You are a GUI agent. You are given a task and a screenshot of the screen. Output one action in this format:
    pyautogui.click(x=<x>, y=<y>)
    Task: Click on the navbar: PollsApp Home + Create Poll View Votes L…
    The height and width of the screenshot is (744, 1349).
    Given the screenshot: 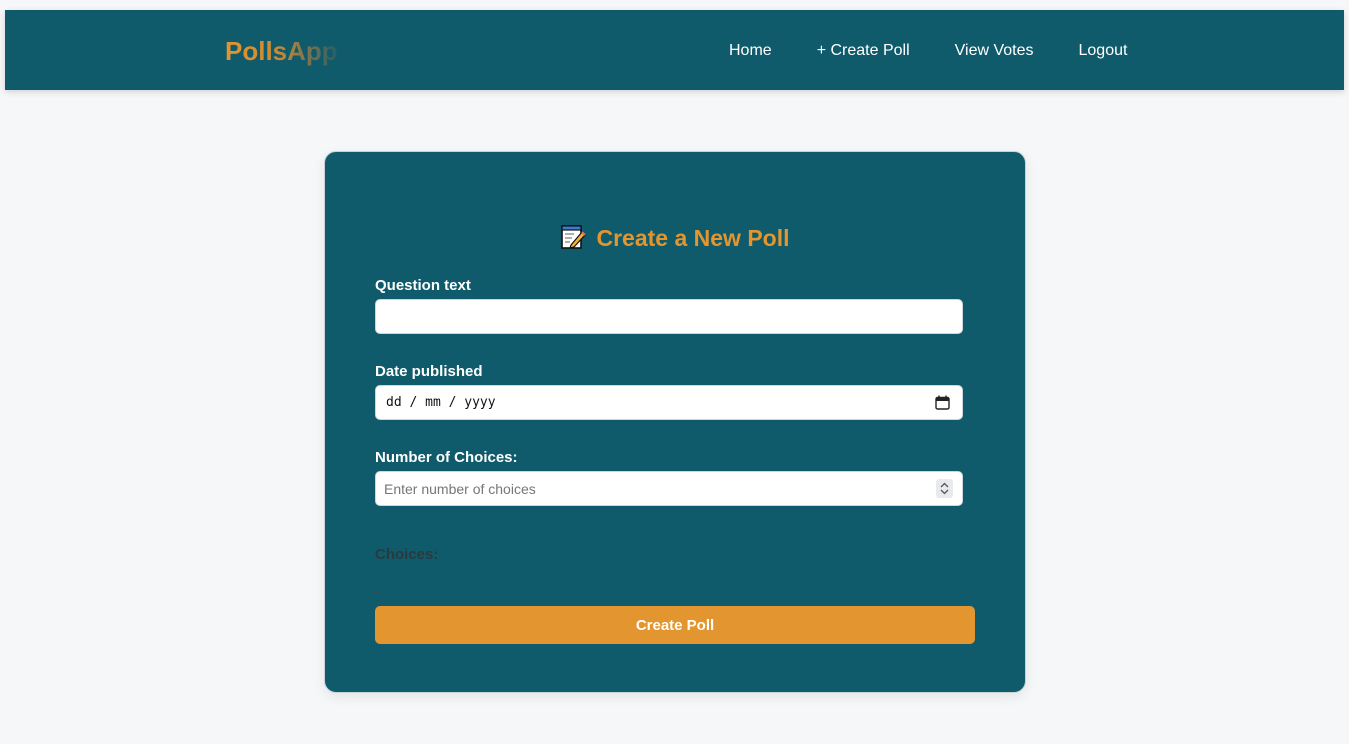 What is the action you would take?
    pyautogui.click(x=674, y=50)
    